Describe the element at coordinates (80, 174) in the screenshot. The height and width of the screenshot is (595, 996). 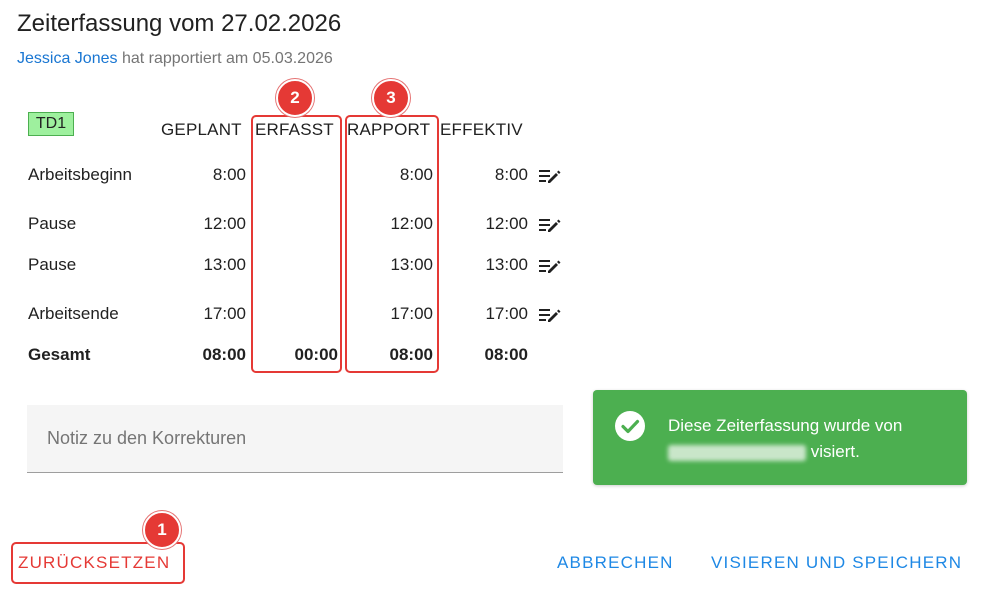
I see `row-label: Arbeitsbeginn` at that location.